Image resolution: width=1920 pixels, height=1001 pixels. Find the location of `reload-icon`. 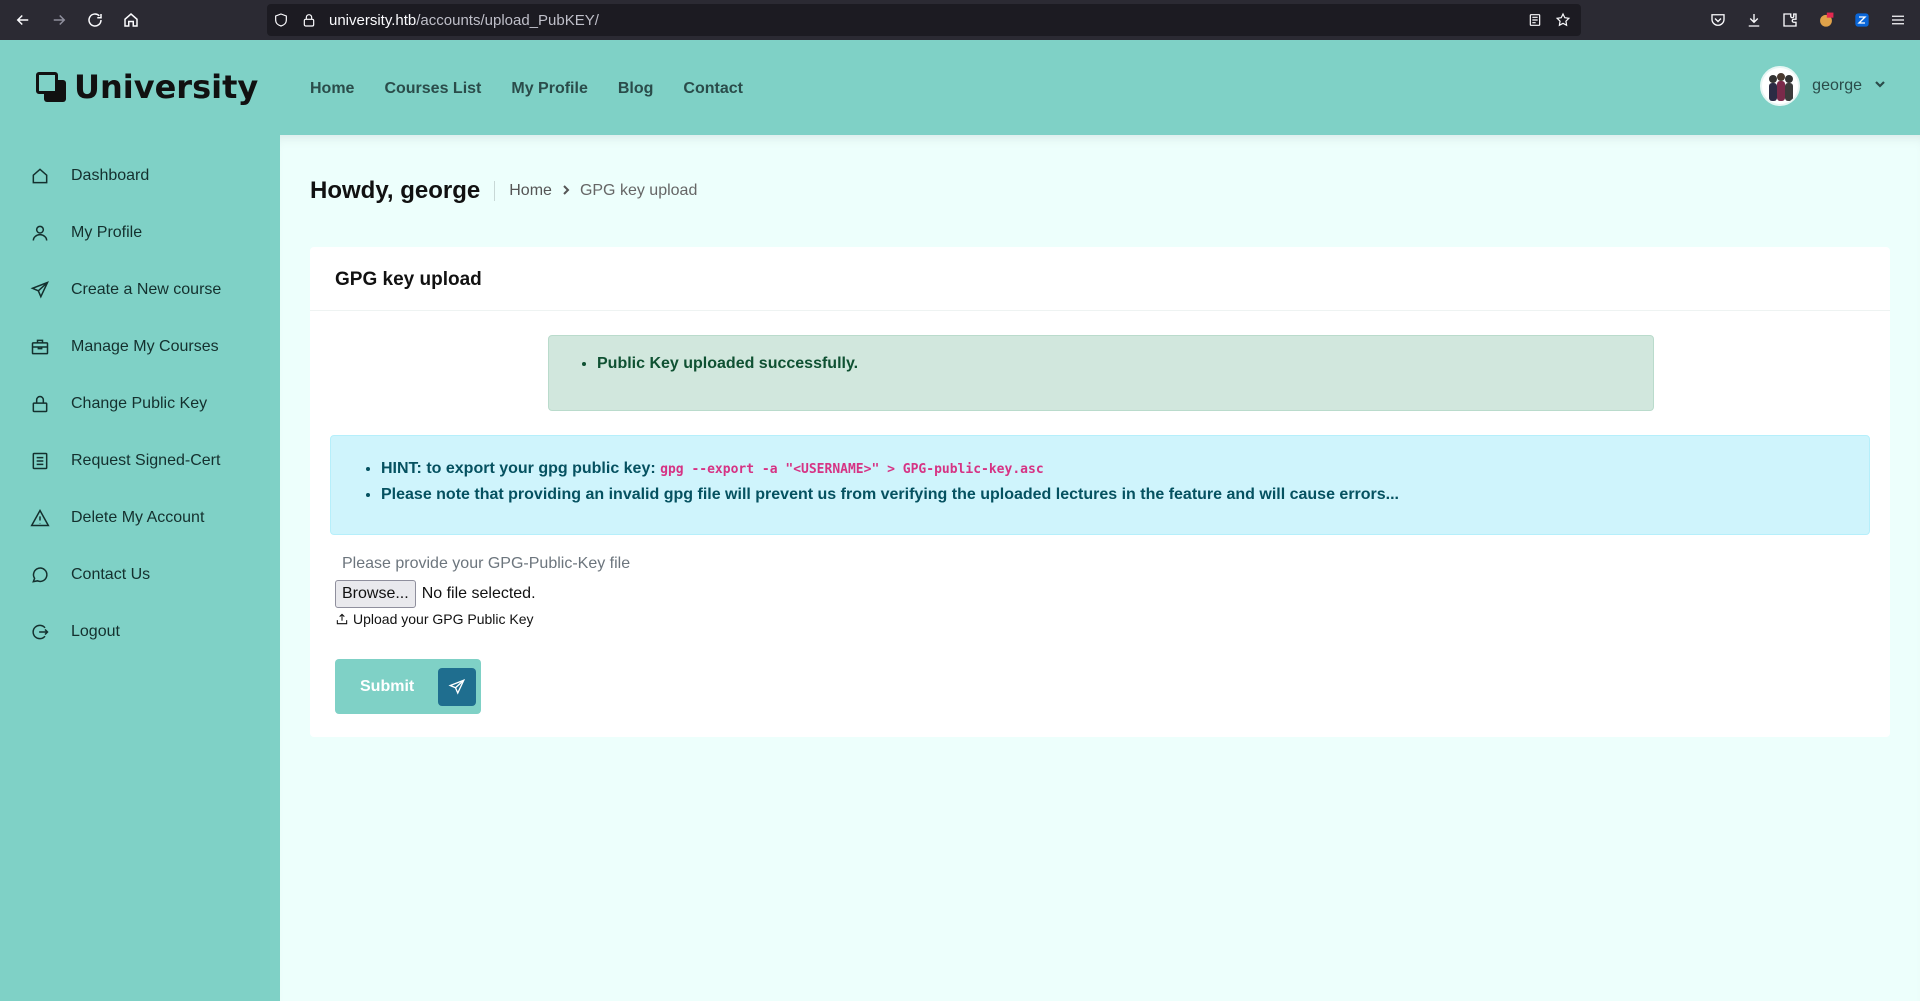

reload-icon is located at coordinates (95, 20).